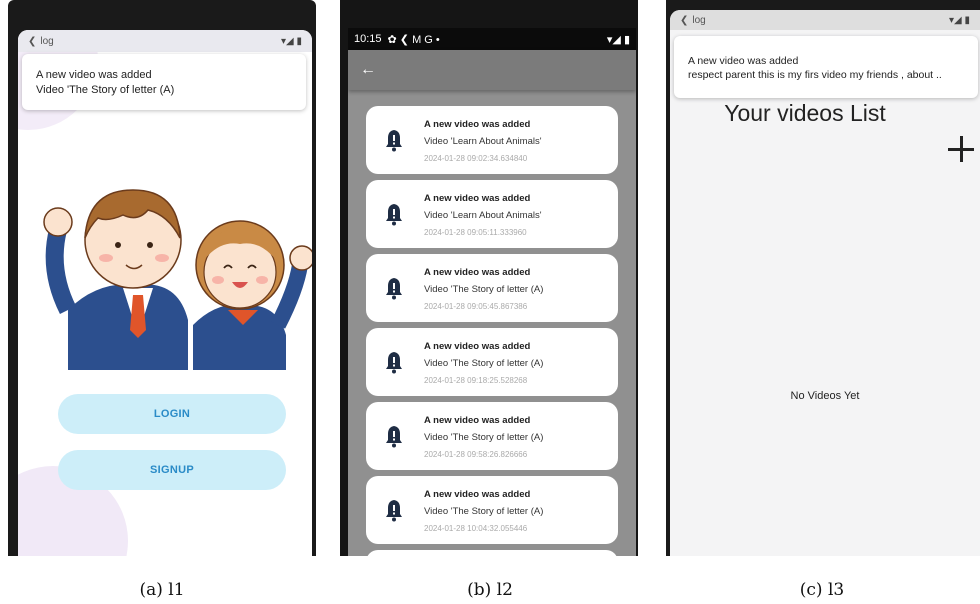 The image size is (980, 604). What do you see at coordinates (490, 590) in the screenshot?
I see `caption-l2: (b) l2` at bounding box center [490, 590].